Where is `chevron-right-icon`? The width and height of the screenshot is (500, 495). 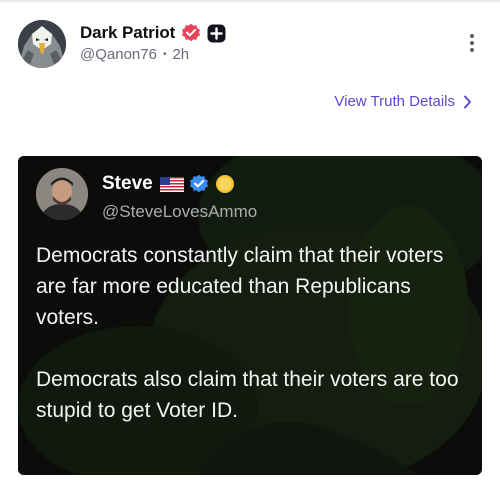
chevron-right-icon is located at coordinates (467, 101).